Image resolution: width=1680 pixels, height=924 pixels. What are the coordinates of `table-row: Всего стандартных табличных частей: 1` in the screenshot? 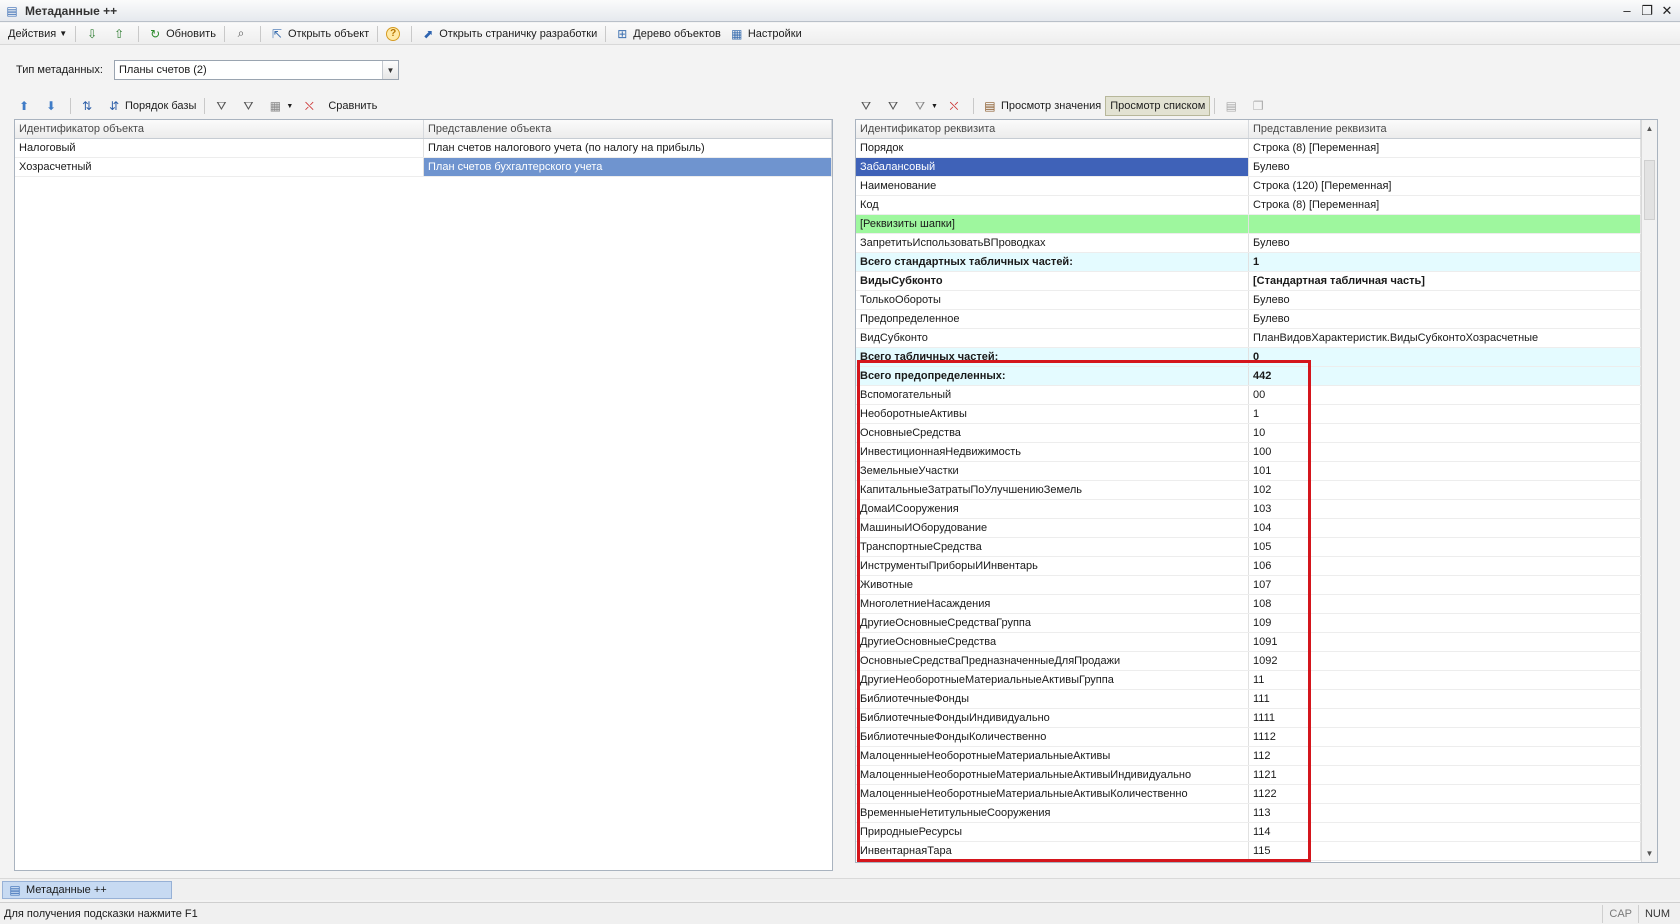 It's located at (1256, 262).